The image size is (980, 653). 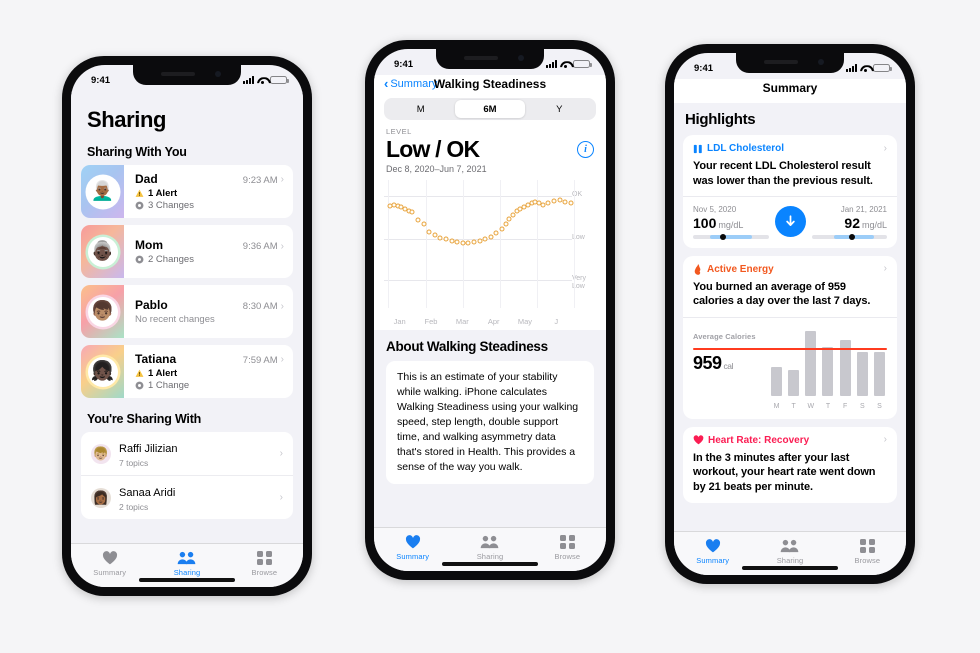 I want to click on segment-6m: 6M, so click(x=490, y=109).